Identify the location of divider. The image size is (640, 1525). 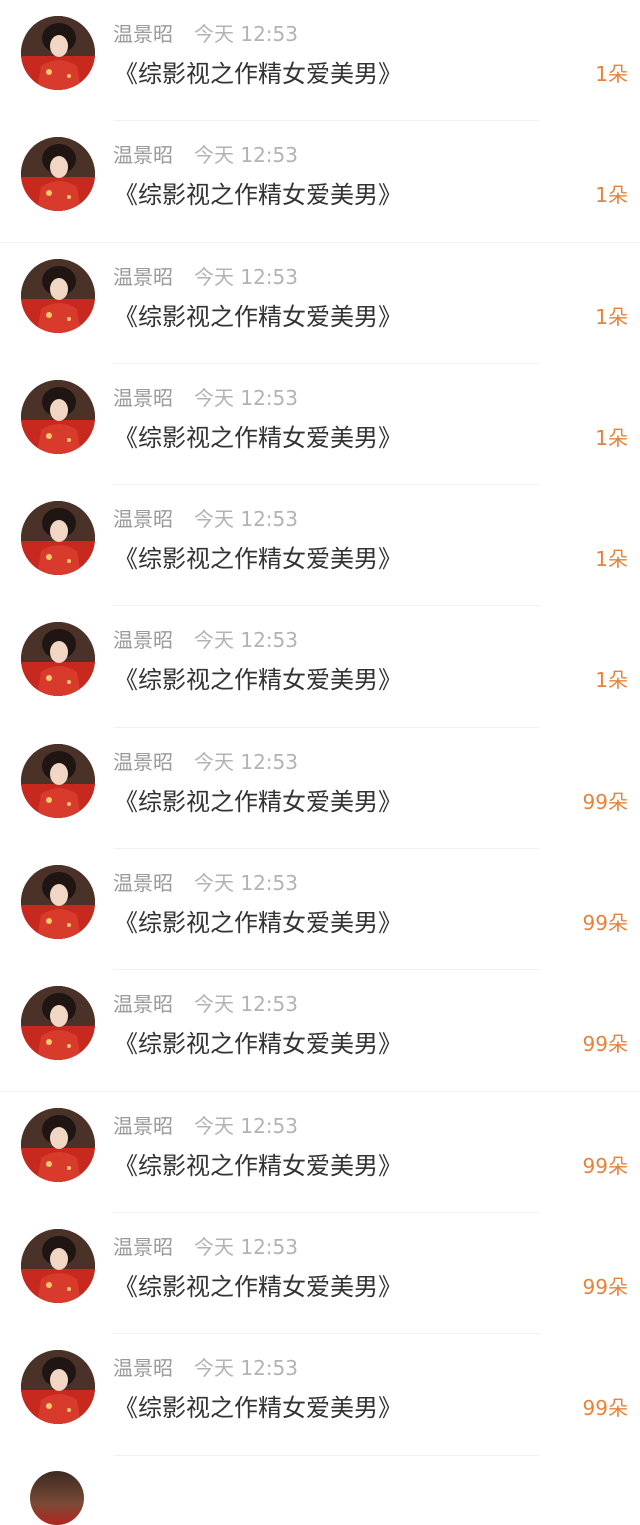
(326, 1455).